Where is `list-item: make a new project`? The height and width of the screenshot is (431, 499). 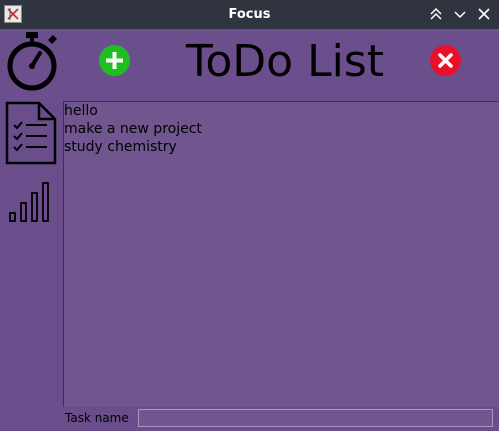 list-item: make a new project is located at coordinates (281, 129).